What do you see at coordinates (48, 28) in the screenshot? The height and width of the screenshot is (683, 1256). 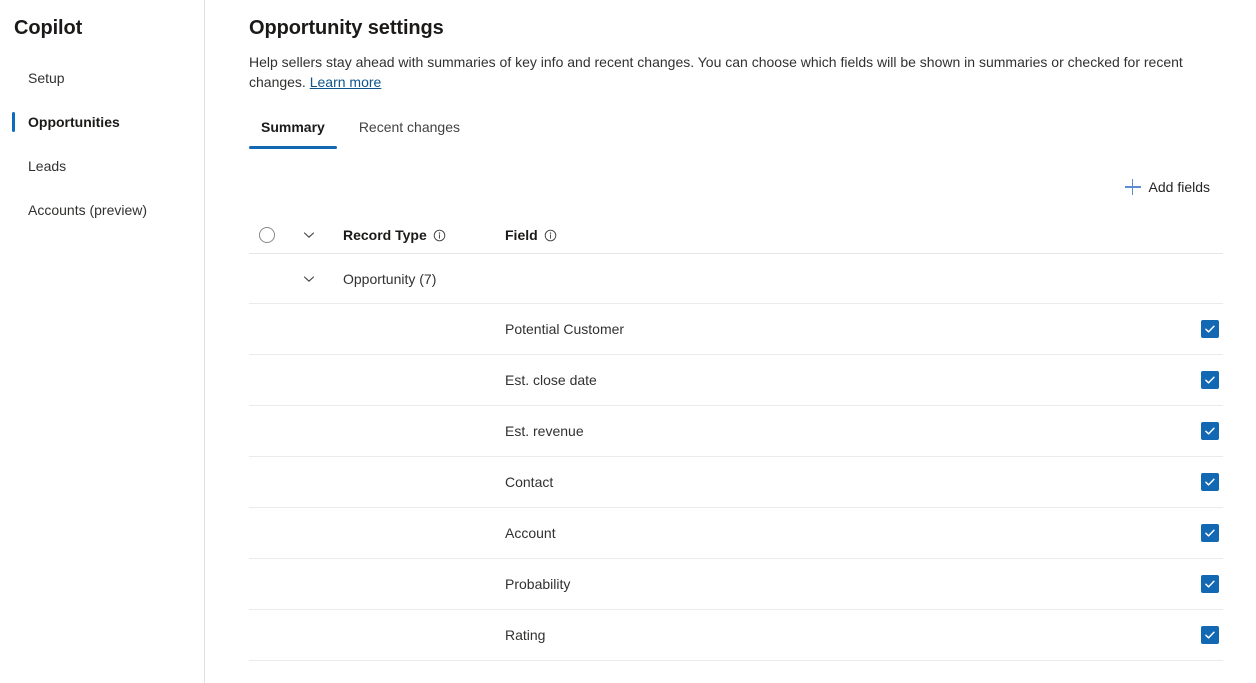 I see `sidebar-title: Copilot` at bounding box center [48, 28].